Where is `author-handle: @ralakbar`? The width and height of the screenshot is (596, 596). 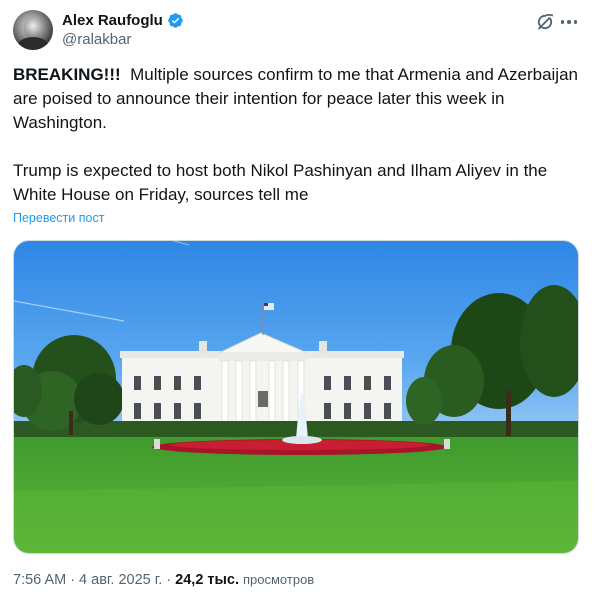
author-handle: @ralakbar is located at coordinates (96, 39).